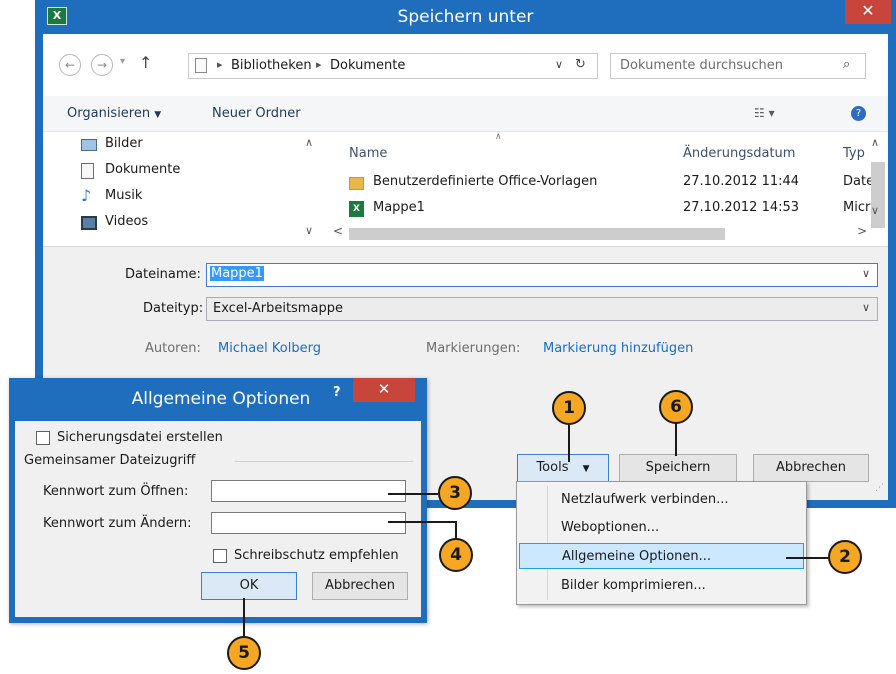 The height and width of the screenshot is (674, 896). I want to click on search-placeholder: Dokumente durchsuchen, so click(702, 65).